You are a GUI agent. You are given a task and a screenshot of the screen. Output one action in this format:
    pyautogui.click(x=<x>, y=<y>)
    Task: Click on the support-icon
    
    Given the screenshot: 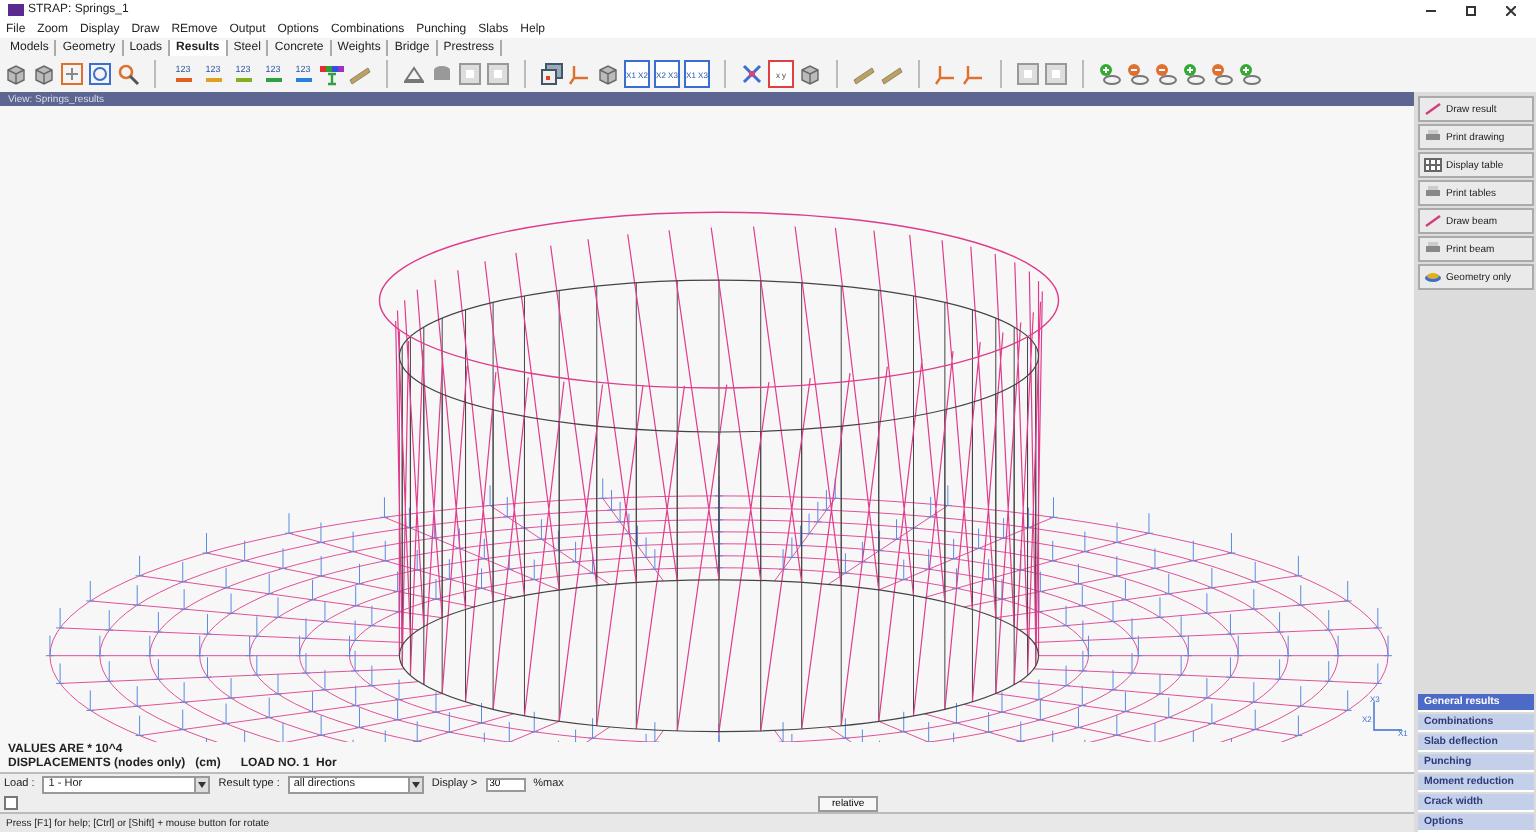 What is the action you would take?
    pyautogui.click(x=414, y=74)
    